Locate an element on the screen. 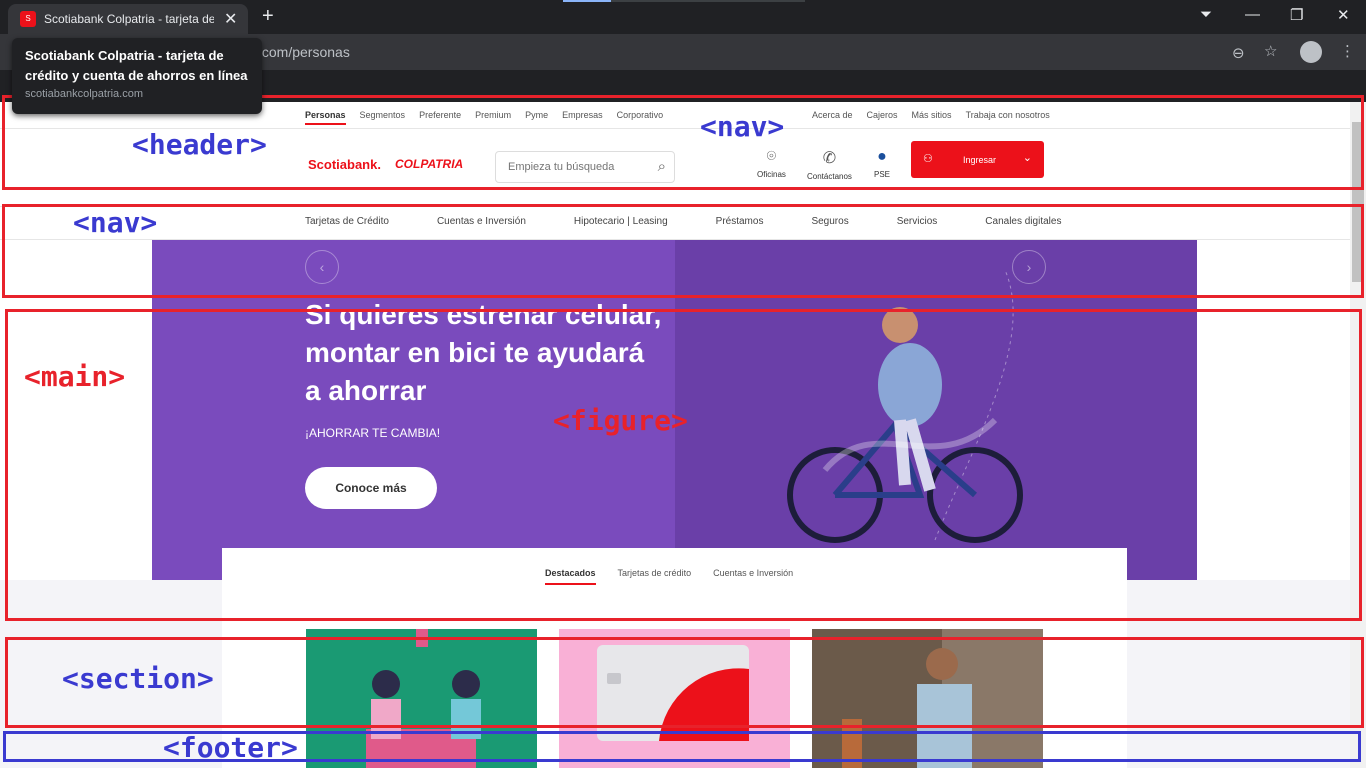  favicon-icon: S is located at coordinates (28, 19).